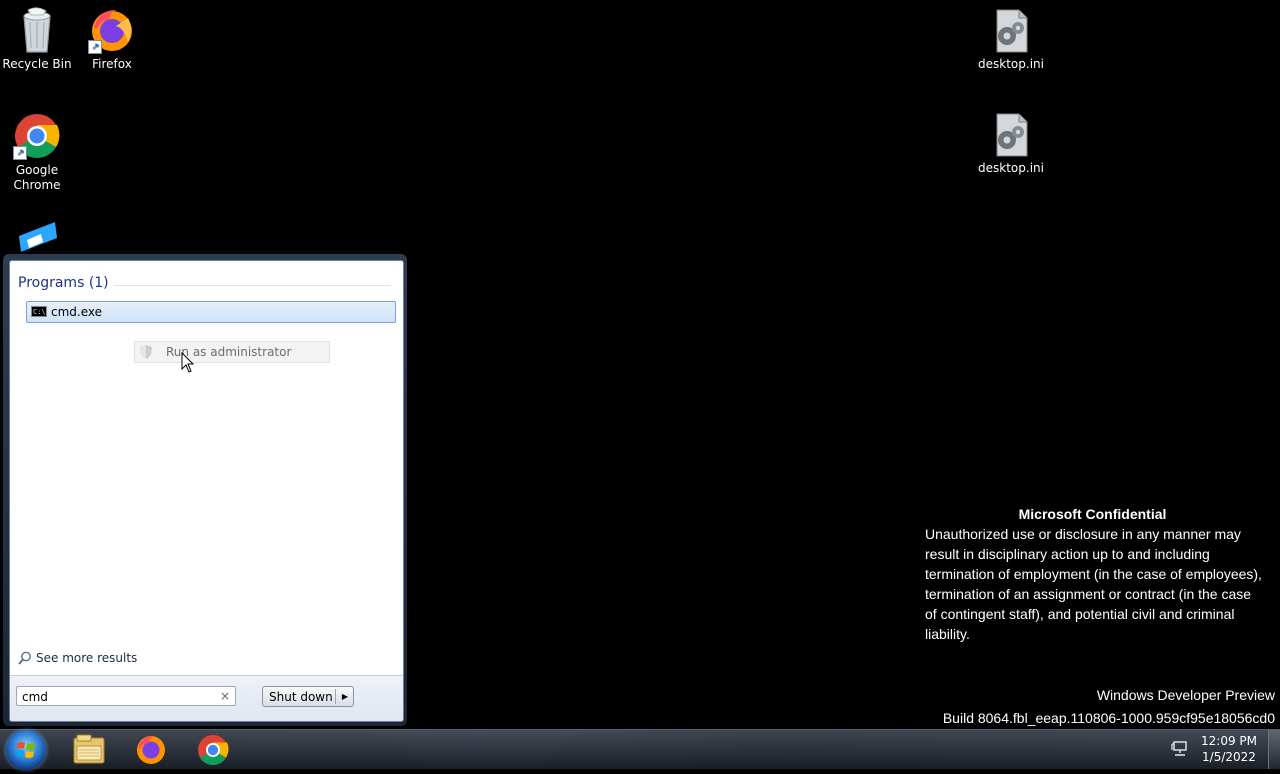 This screenshot has height=774, width=1280. What do you see at coordinates (126, 696) in the screenshot?
I see `start-search-input: cmd` at bounding box center [126, 696].